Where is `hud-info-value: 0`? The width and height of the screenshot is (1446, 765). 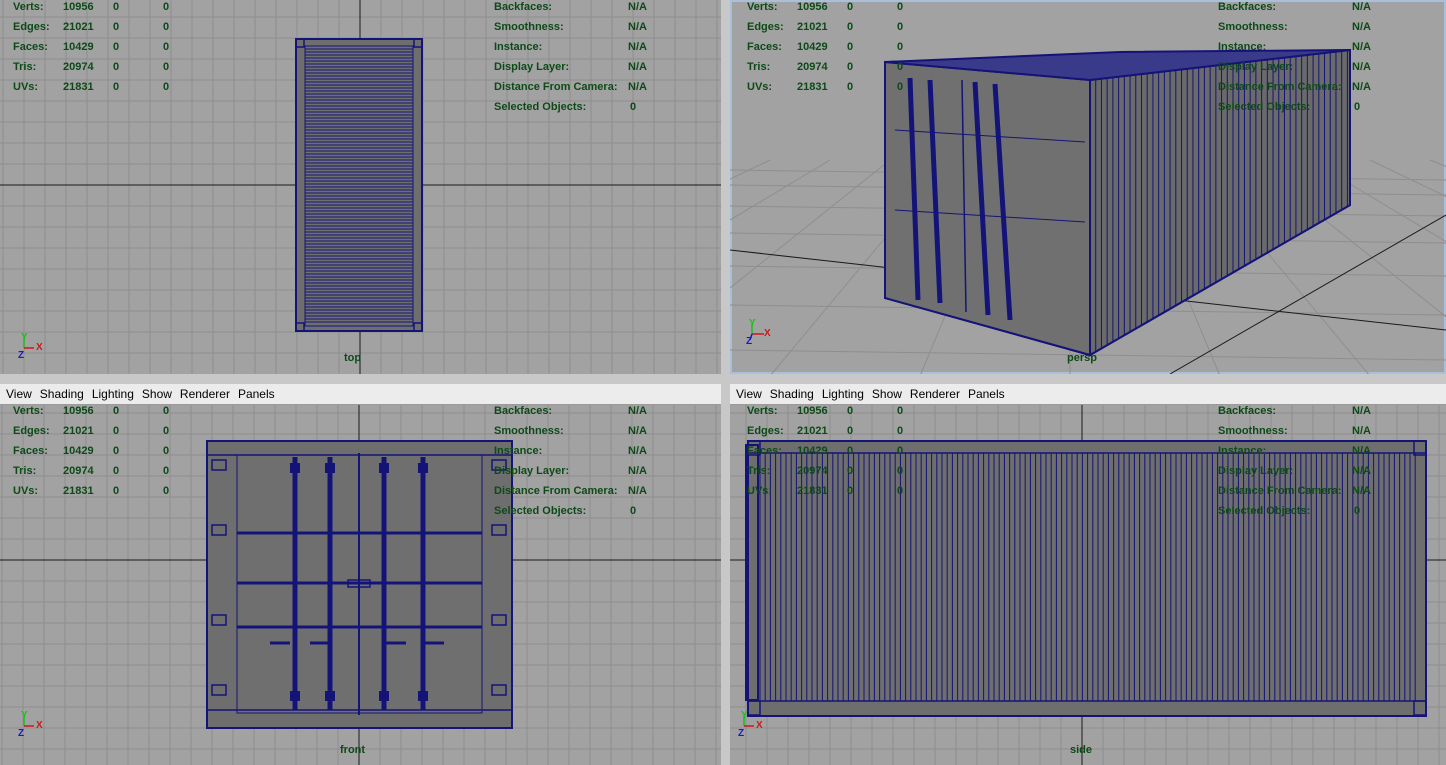
hud-info-value: 0 is located at coordinates (1357, 107).